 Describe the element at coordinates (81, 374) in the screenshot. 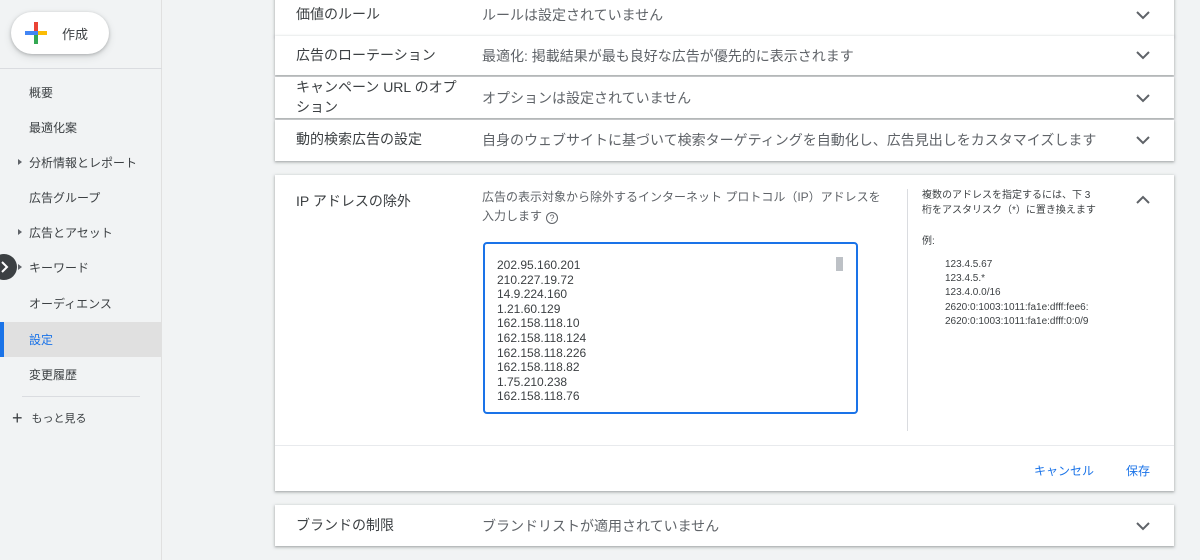

I see `nav-item-change-history: 変更履歴` at that location.